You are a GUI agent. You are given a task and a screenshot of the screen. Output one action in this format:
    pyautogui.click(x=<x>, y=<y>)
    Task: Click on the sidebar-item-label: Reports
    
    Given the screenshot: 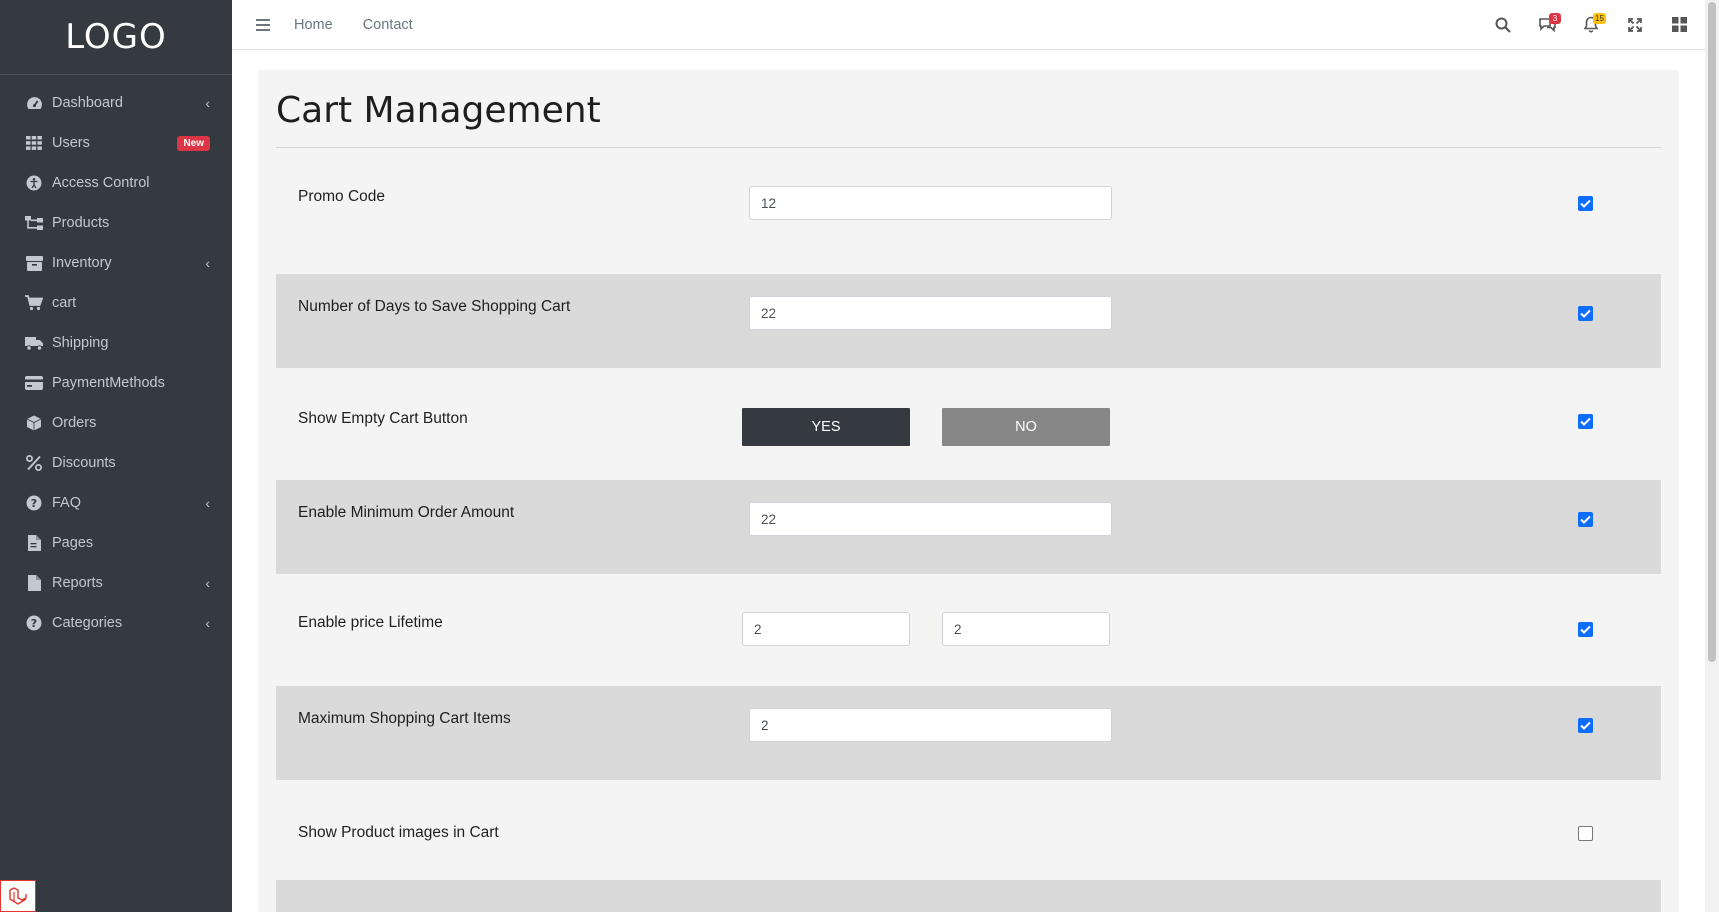 What is the action you would take?
    pyautogui.click(x=77, y=583)
    